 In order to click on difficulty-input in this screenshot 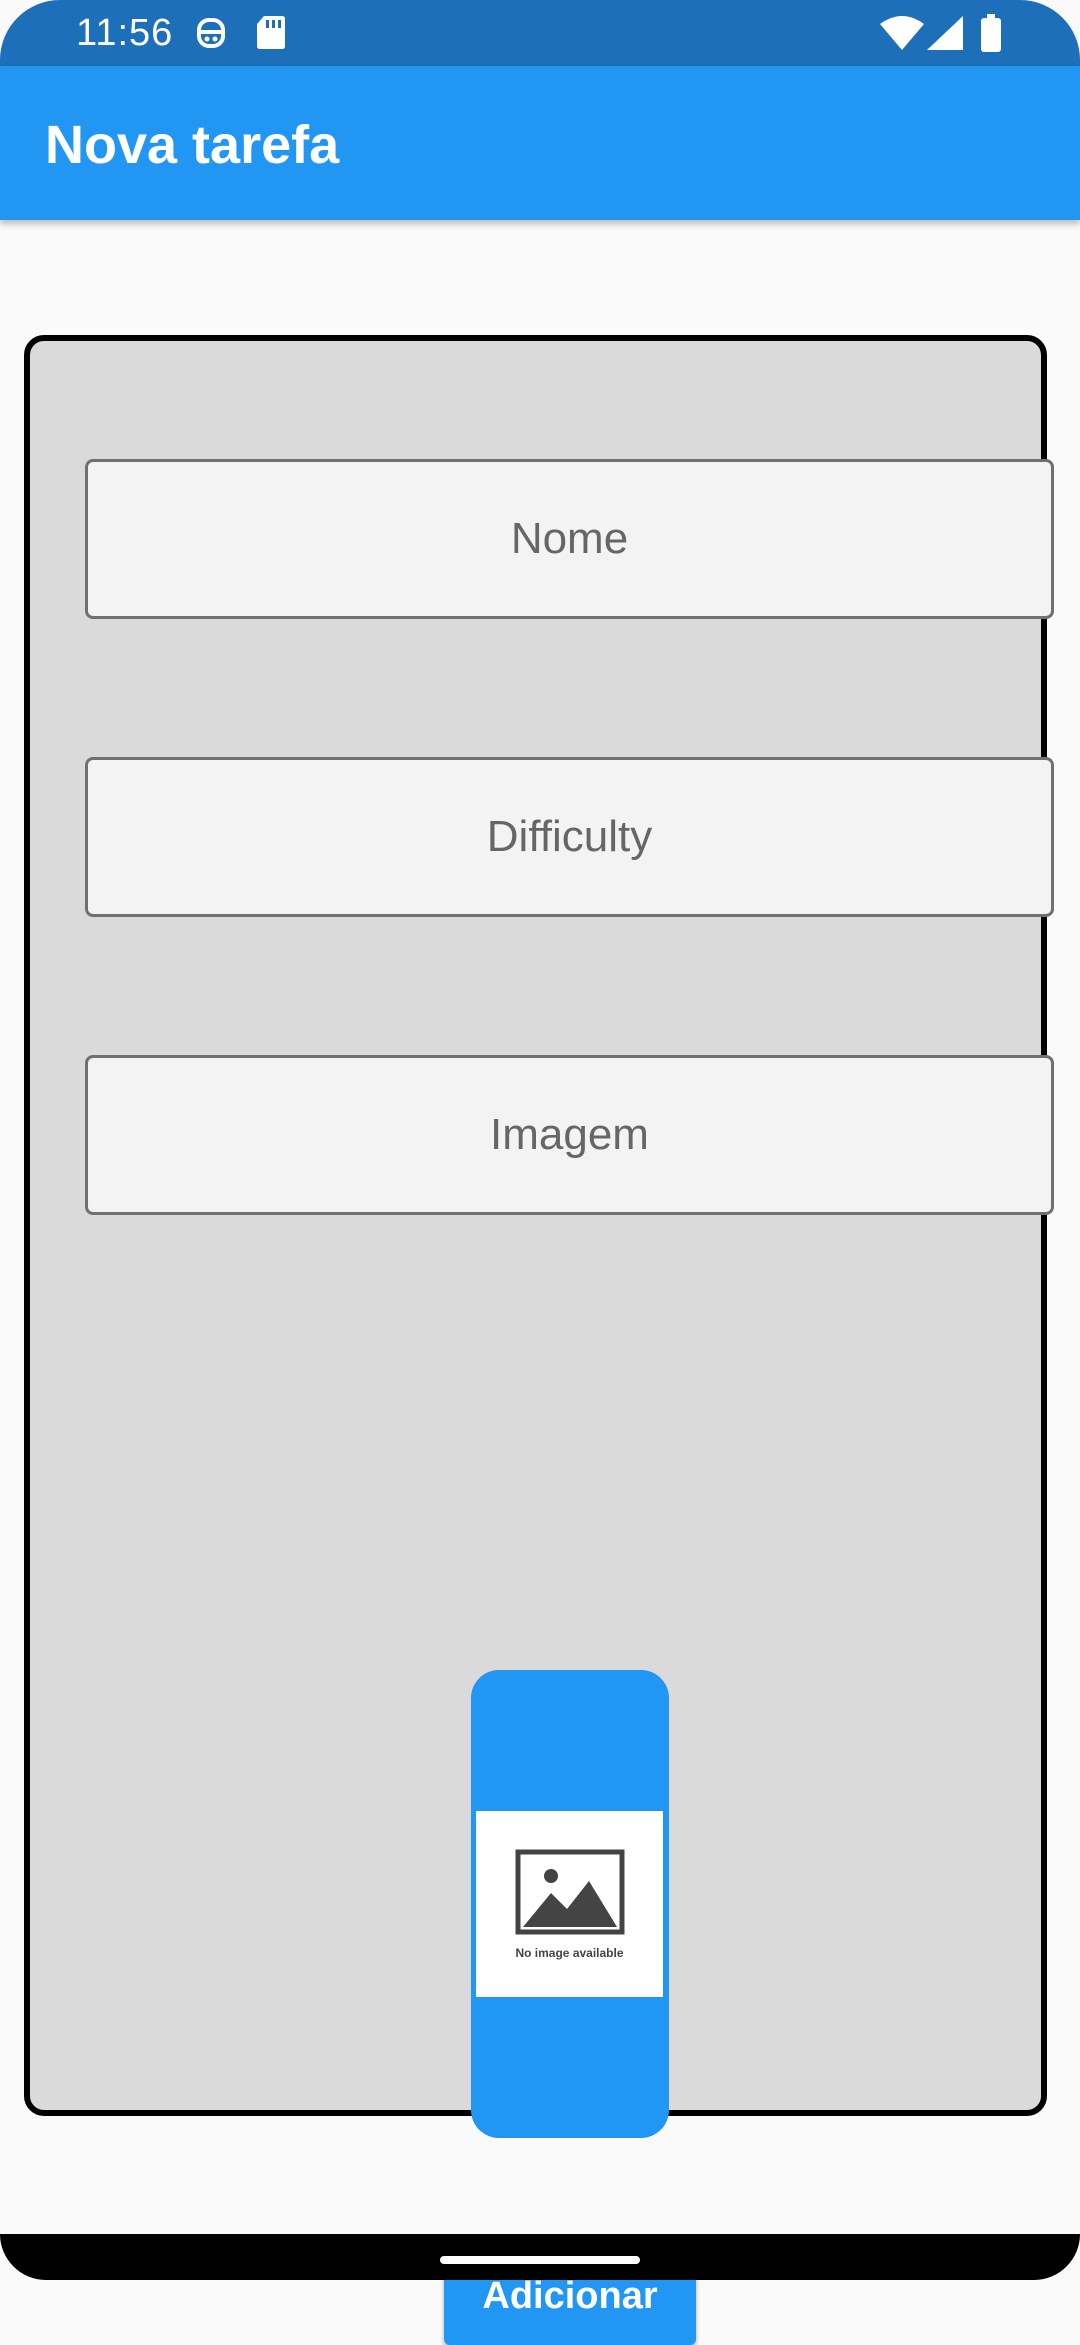, I will do `click(569, 837)`.